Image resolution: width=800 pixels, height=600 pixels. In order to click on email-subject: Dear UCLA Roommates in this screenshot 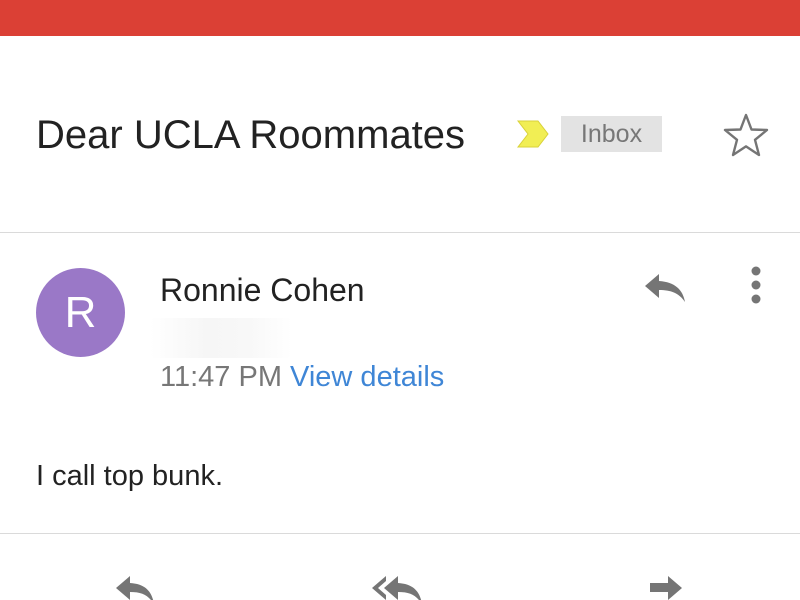, I will do `click(251, 135)`.